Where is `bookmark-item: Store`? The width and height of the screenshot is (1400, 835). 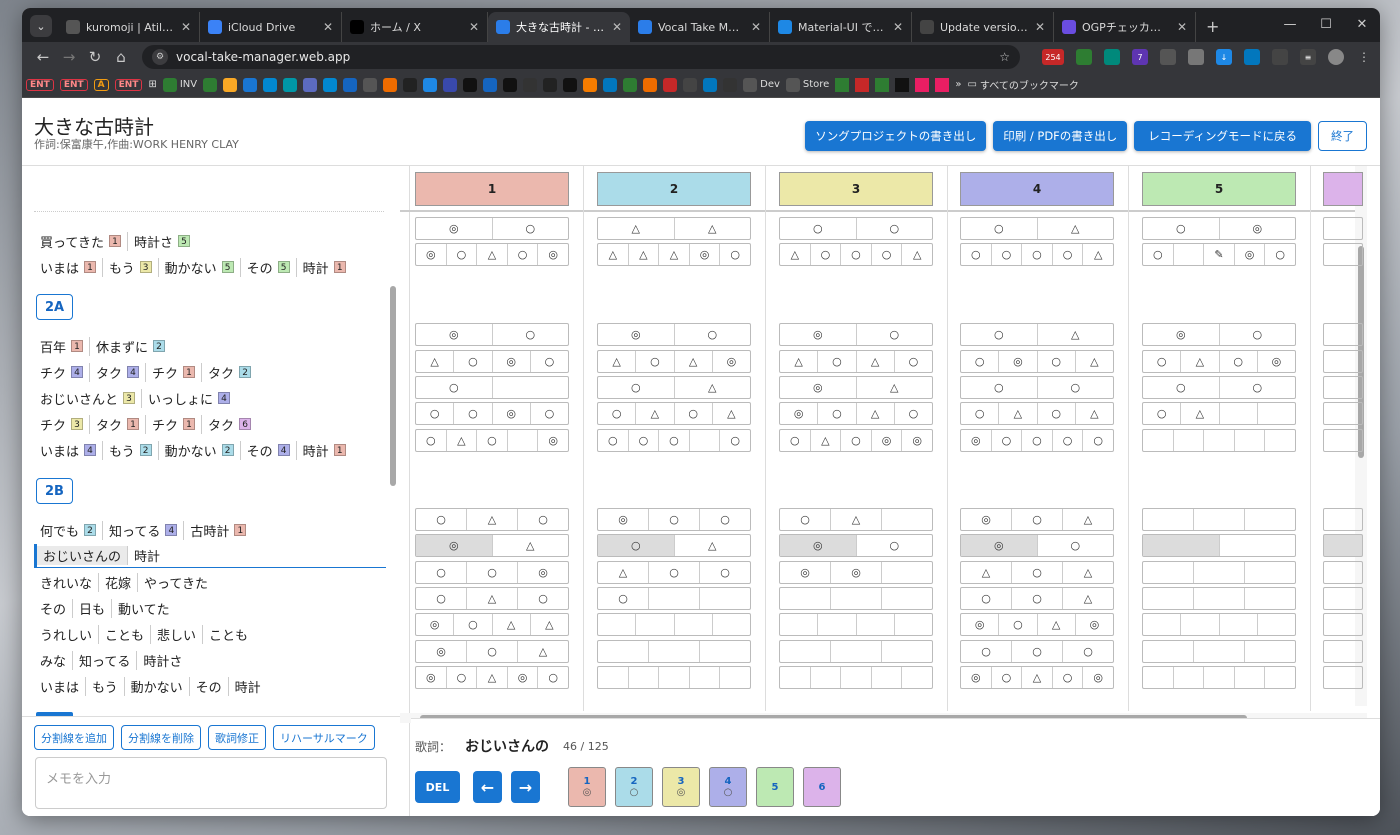
bookmark-item: Store is located at coordinates (807, 84).